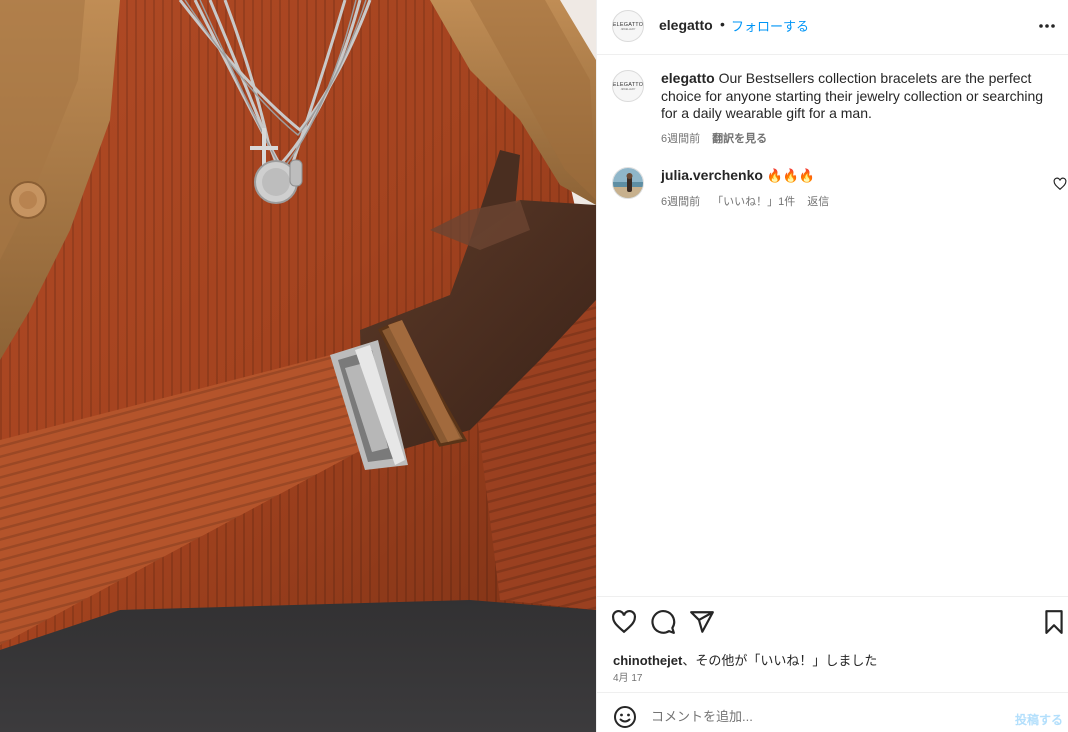 Image resolution: width=1068 pixels, height=732 pixels. What do you see at coordinates (770, 25) in the screenshot?
I see `follow-button: フォローする` at bounding box center [770, 25].